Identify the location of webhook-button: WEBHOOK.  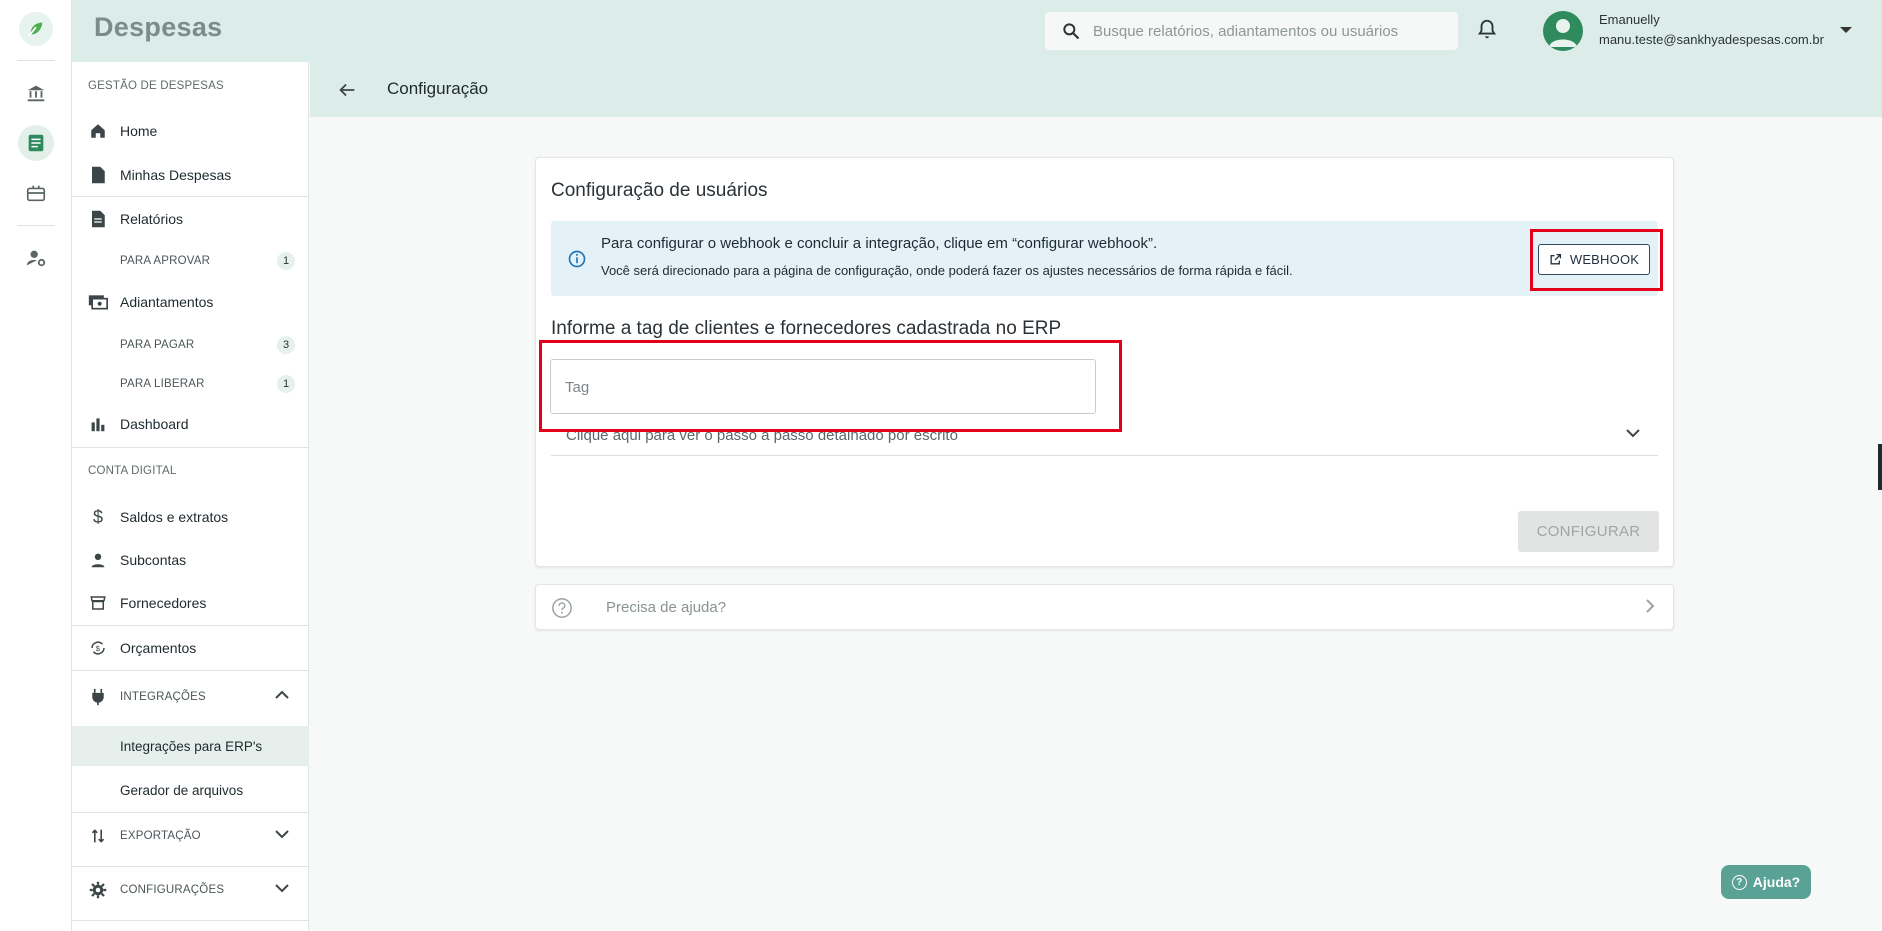
(1594, 259).